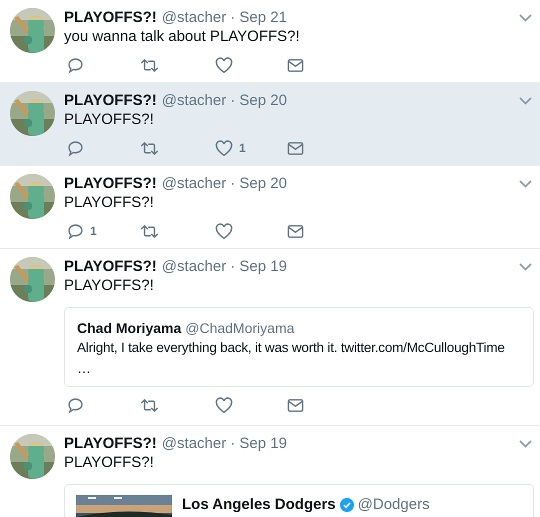 This screenshot has height=517, width=540. Describe the element at coordinates (258, 17) in the screenshot. I see `tweet-date: · Sep 21` at that location.